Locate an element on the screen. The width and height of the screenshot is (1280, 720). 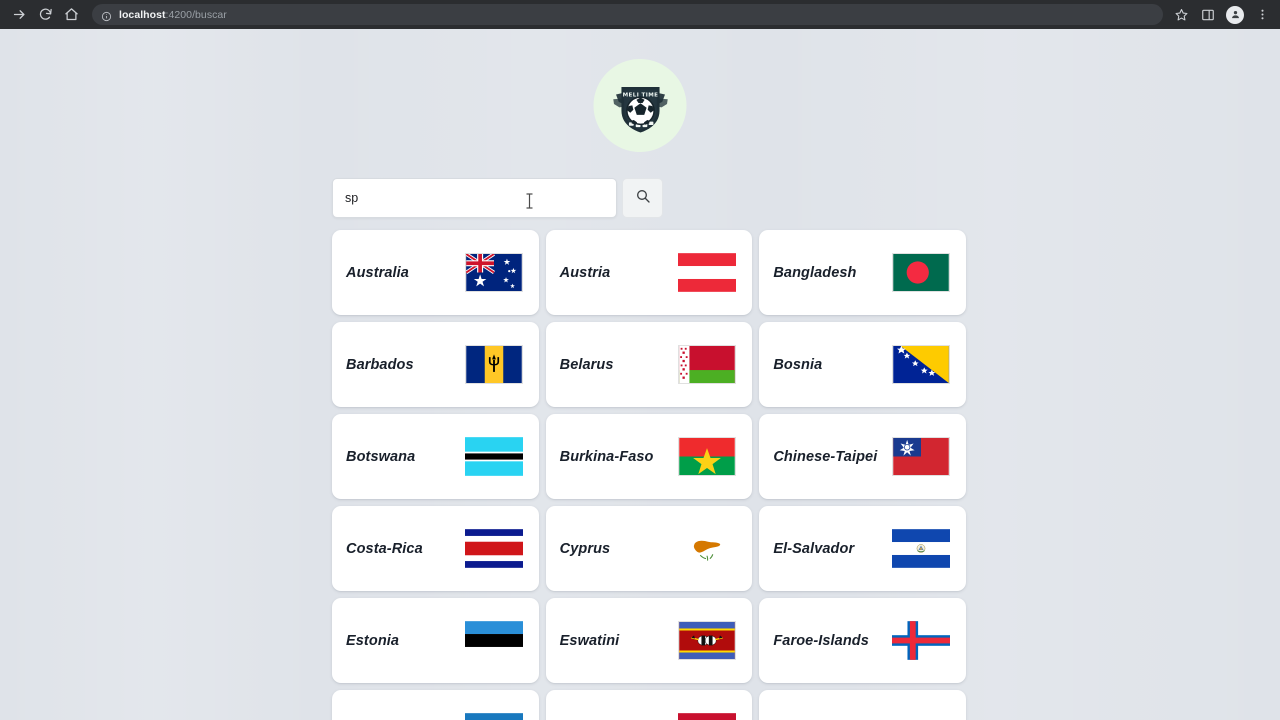
country-name: Burkina-Faso is located at coordinates (606, 456).